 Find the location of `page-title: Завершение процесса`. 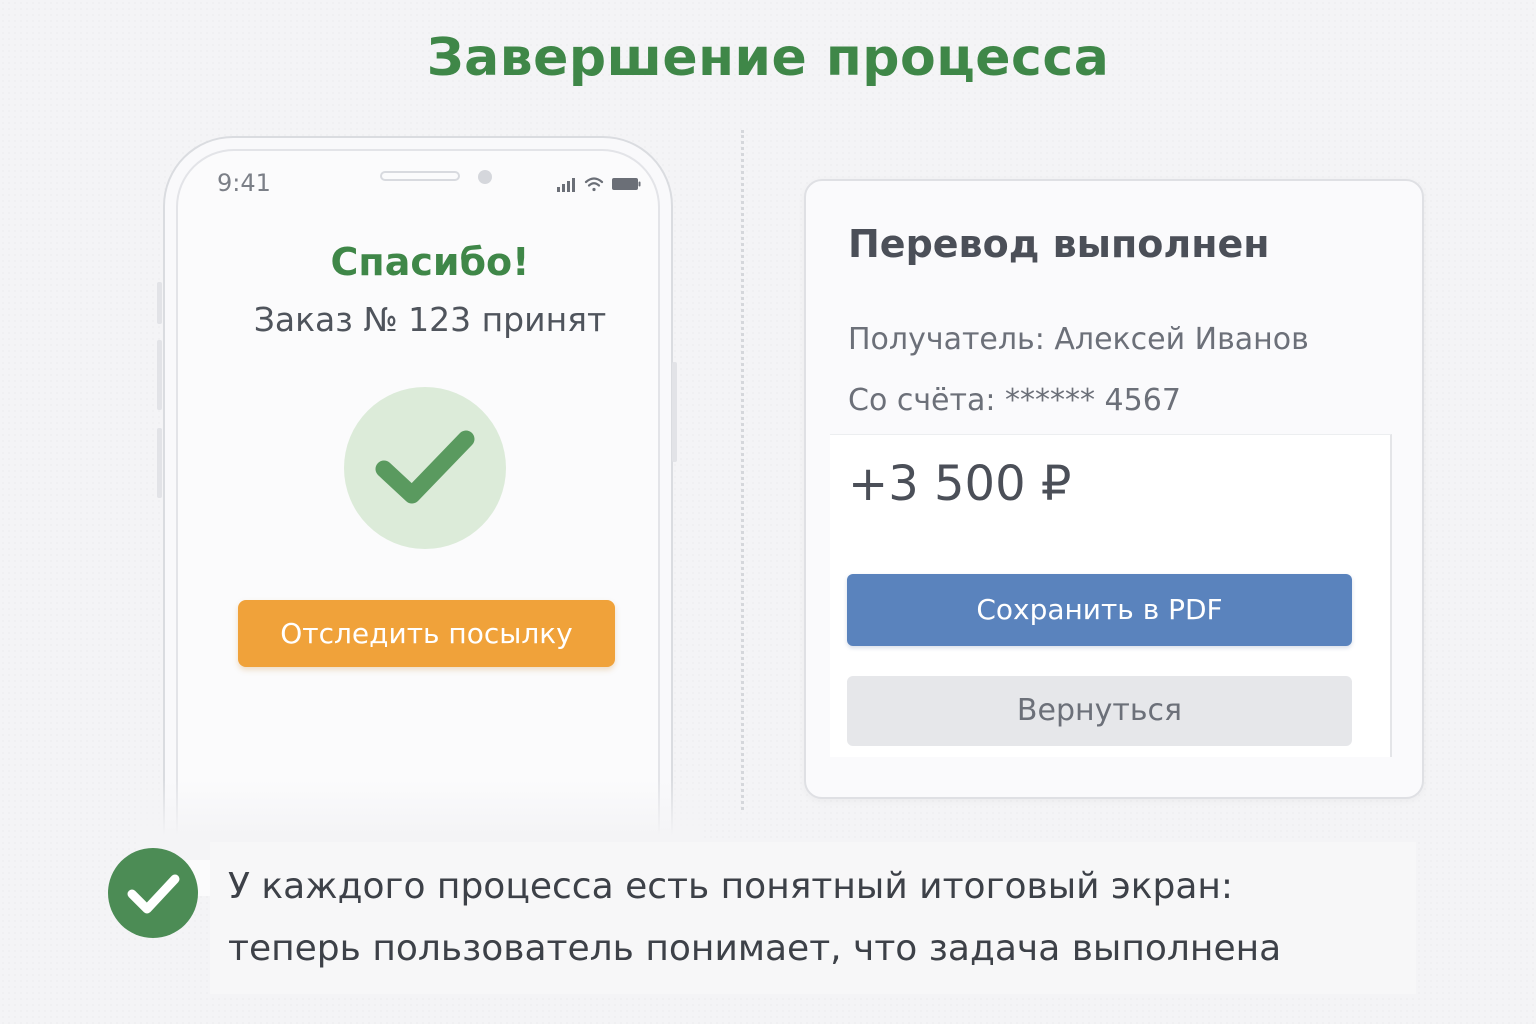

page-title: Завершение процесса is located at coordinates (768, 58).